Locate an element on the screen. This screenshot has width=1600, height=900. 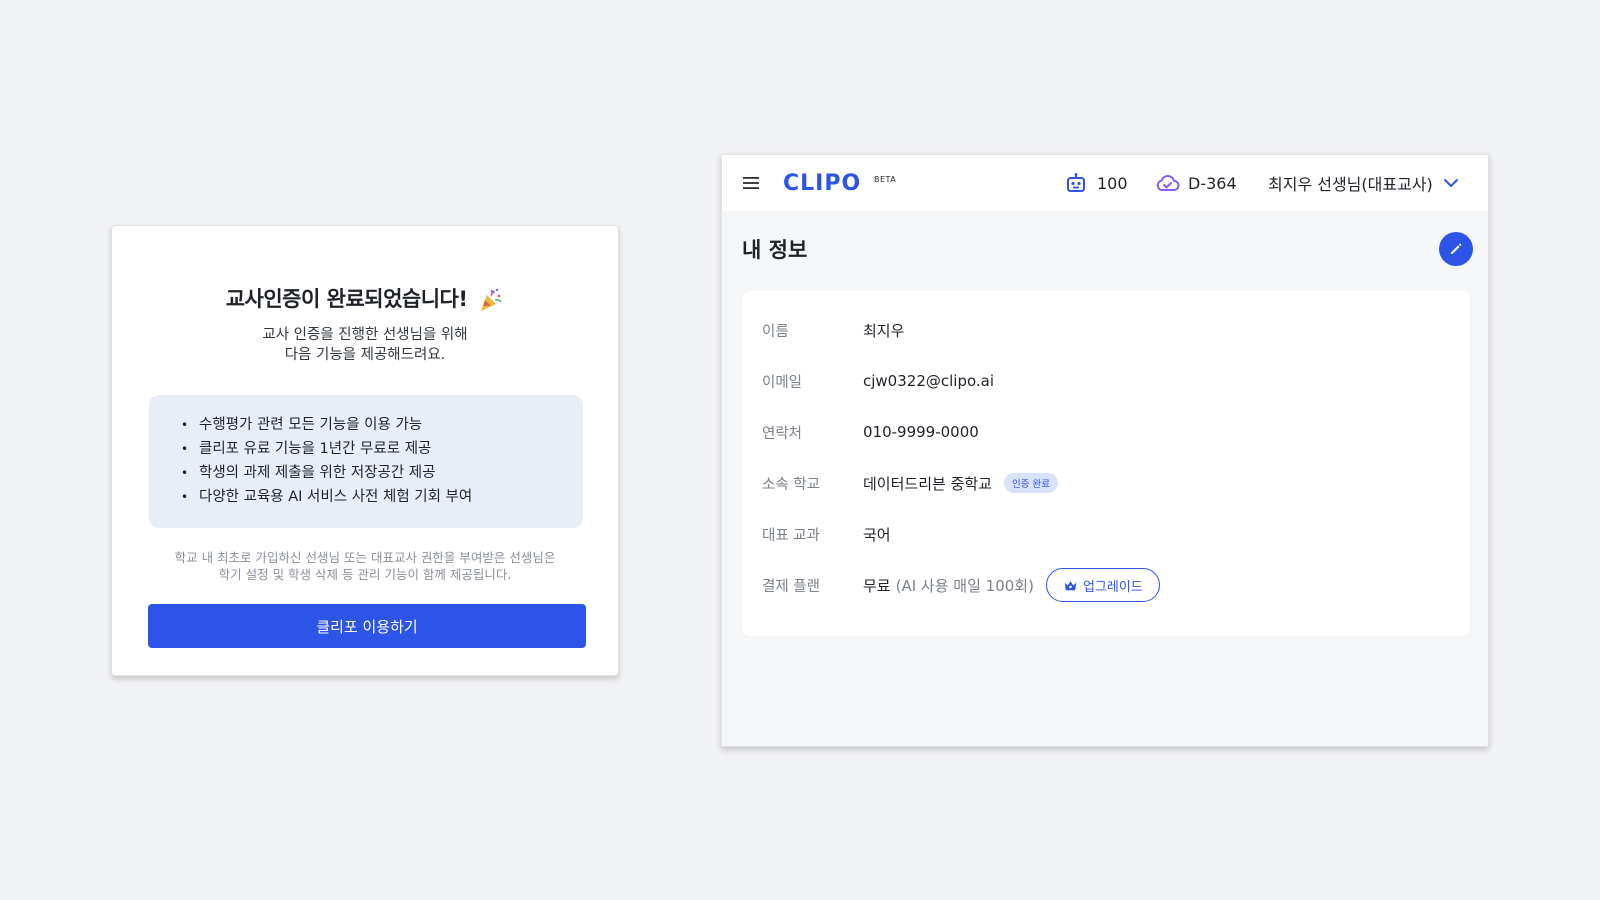
upgrade-button: 업그레이드 is located at coordinates (1102, 585).